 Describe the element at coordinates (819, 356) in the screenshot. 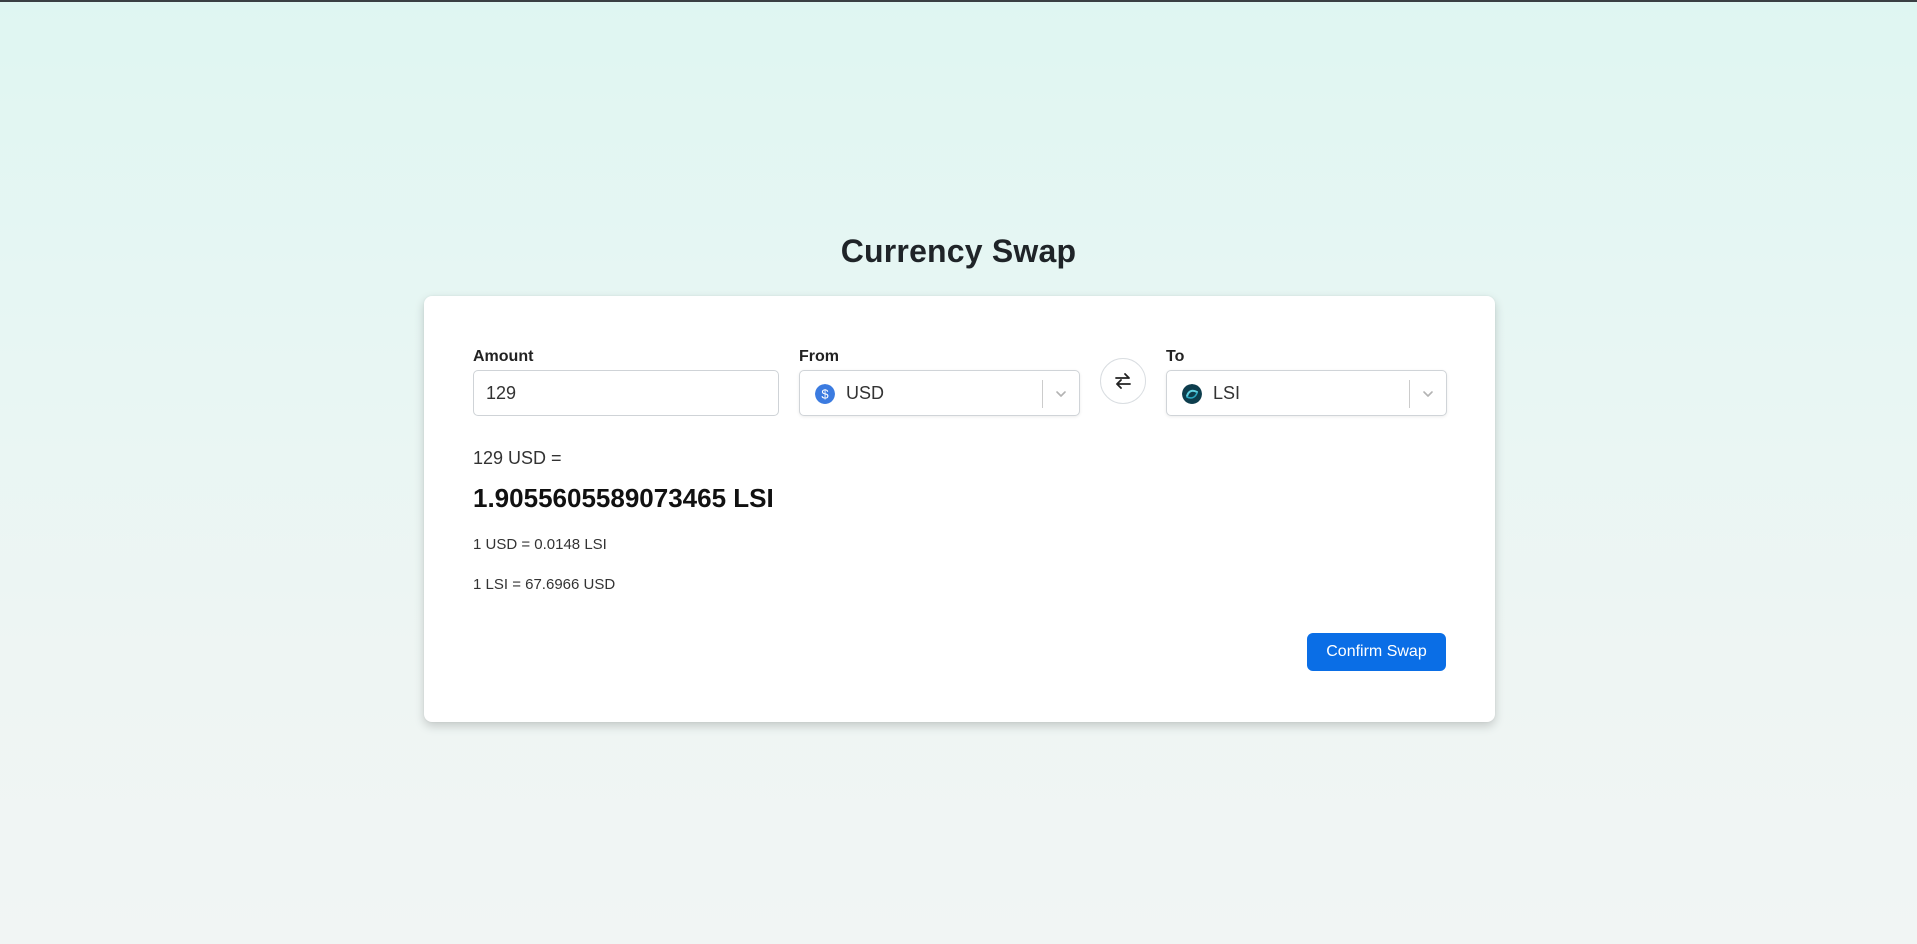

I see `from-label: From` at that location.